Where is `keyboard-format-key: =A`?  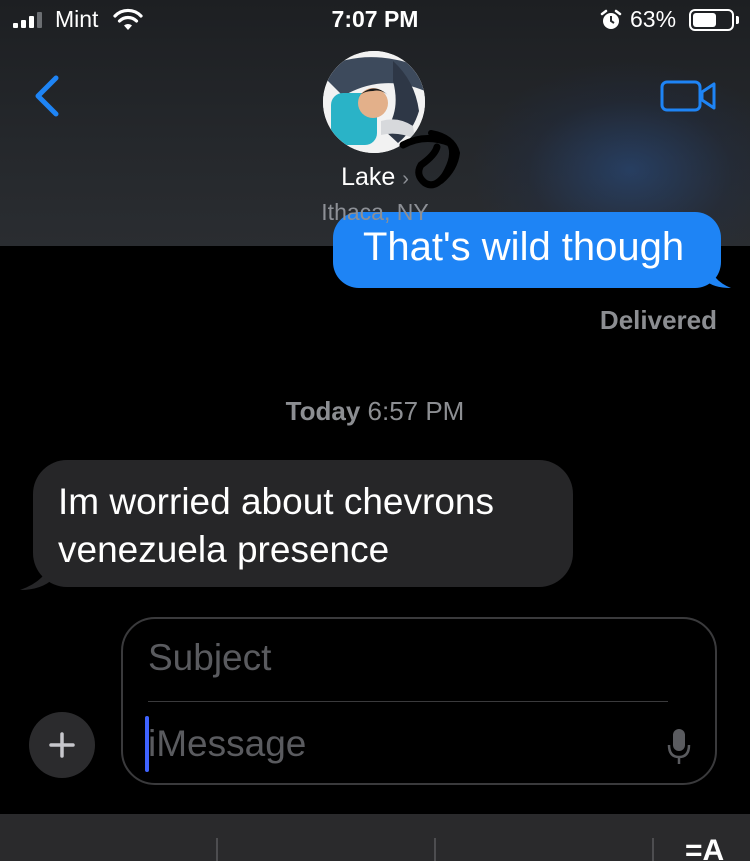
keyboard-format-key: =A is located at coordinates (704, 847).